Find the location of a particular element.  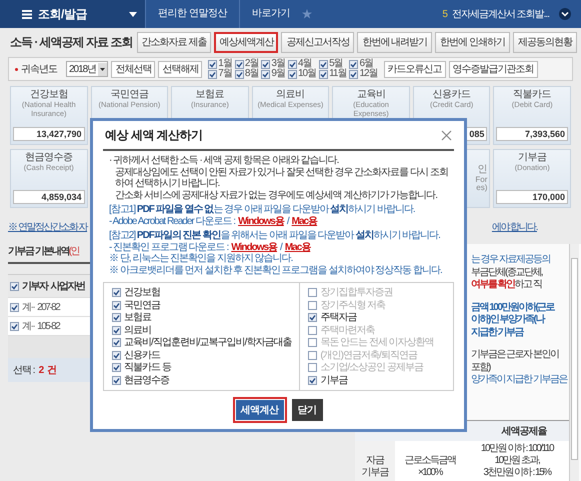

checkbox-label: 목돈 안드는 전세 이자상환액 is located at coordinates (377, 342).